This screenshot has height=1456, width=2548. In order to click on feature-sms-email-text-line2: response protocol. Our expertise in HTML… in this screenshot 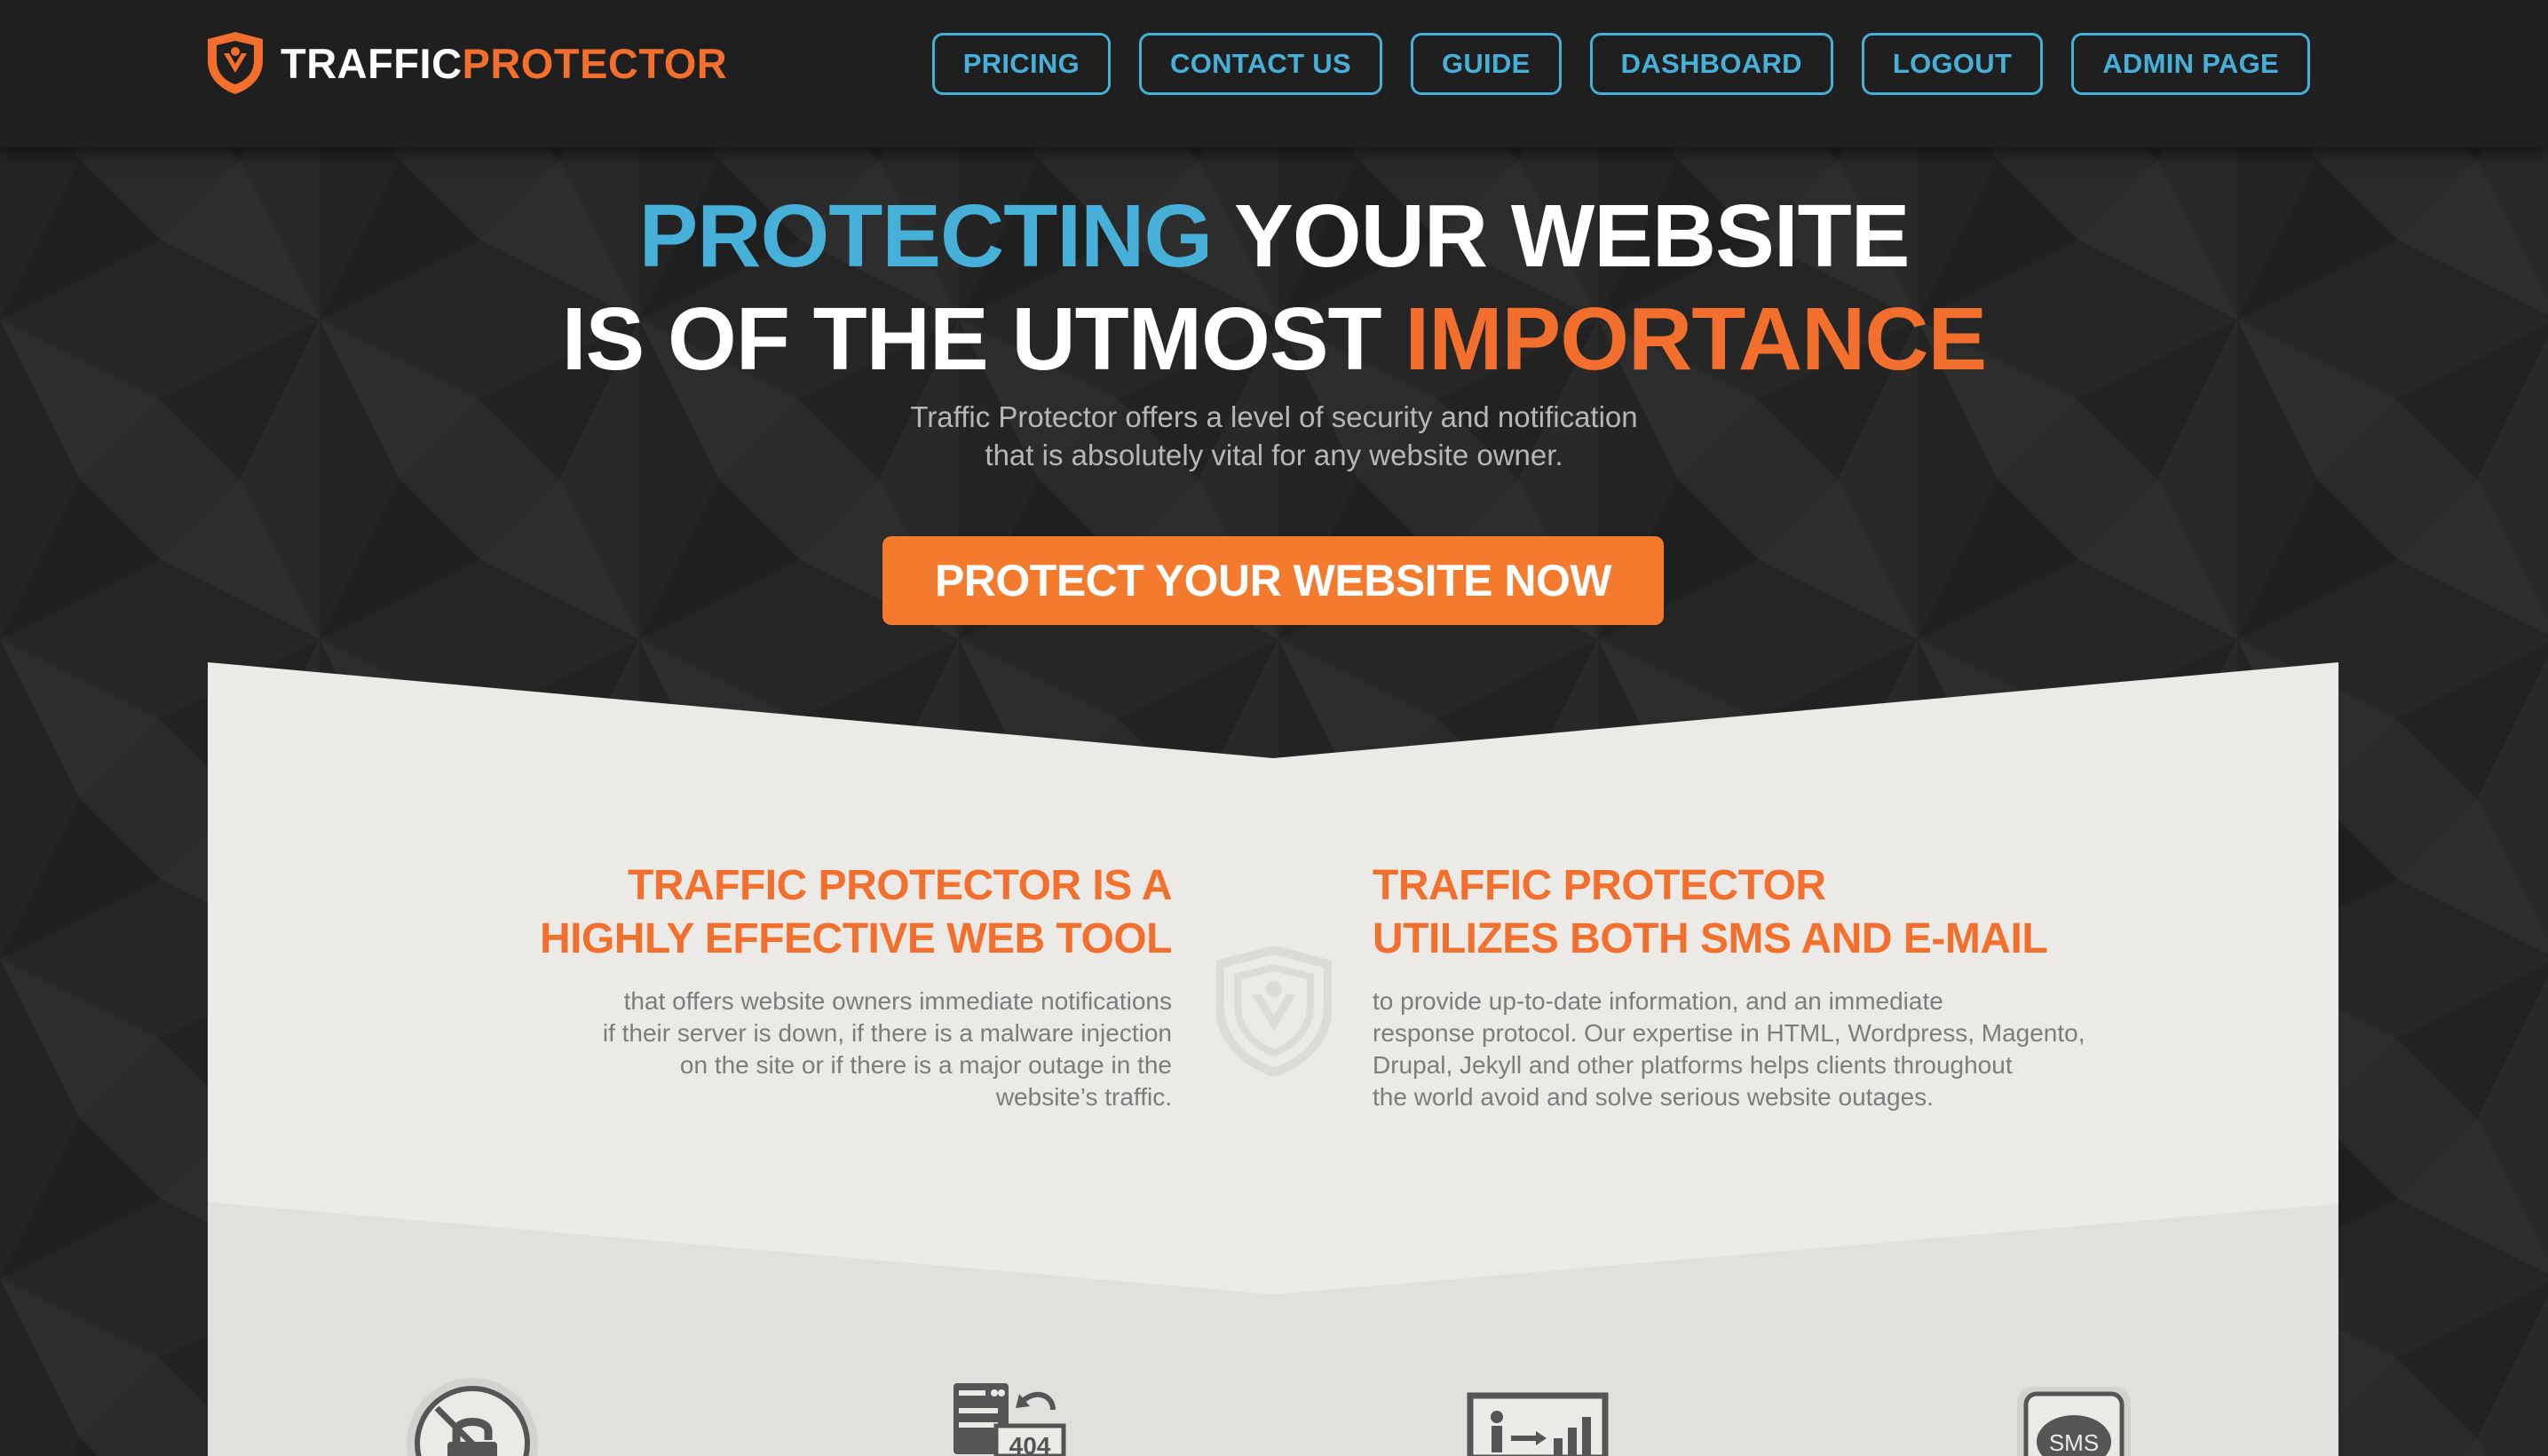, I will do `click(1729, 1033)`.